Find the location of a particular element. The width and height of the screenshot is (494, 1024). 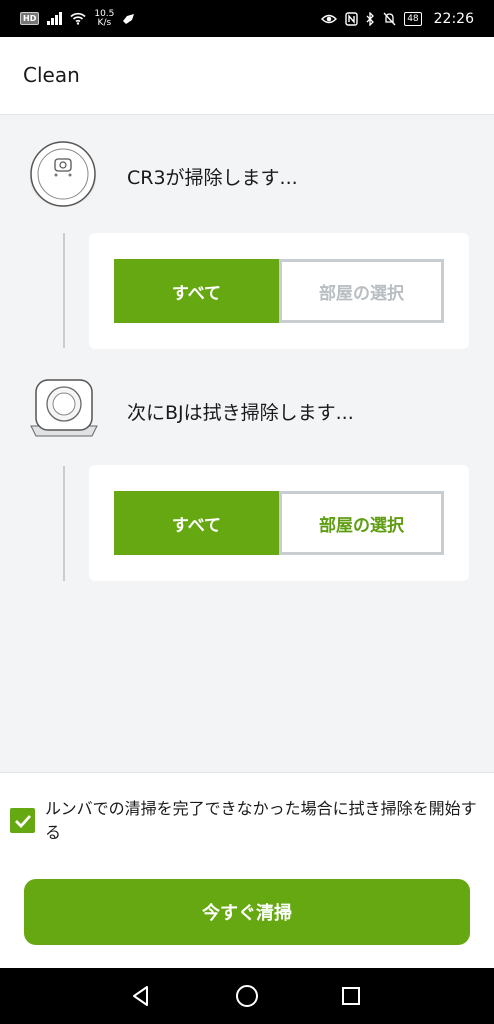

hd-indicator: HD is located at coordinates (30, 18).